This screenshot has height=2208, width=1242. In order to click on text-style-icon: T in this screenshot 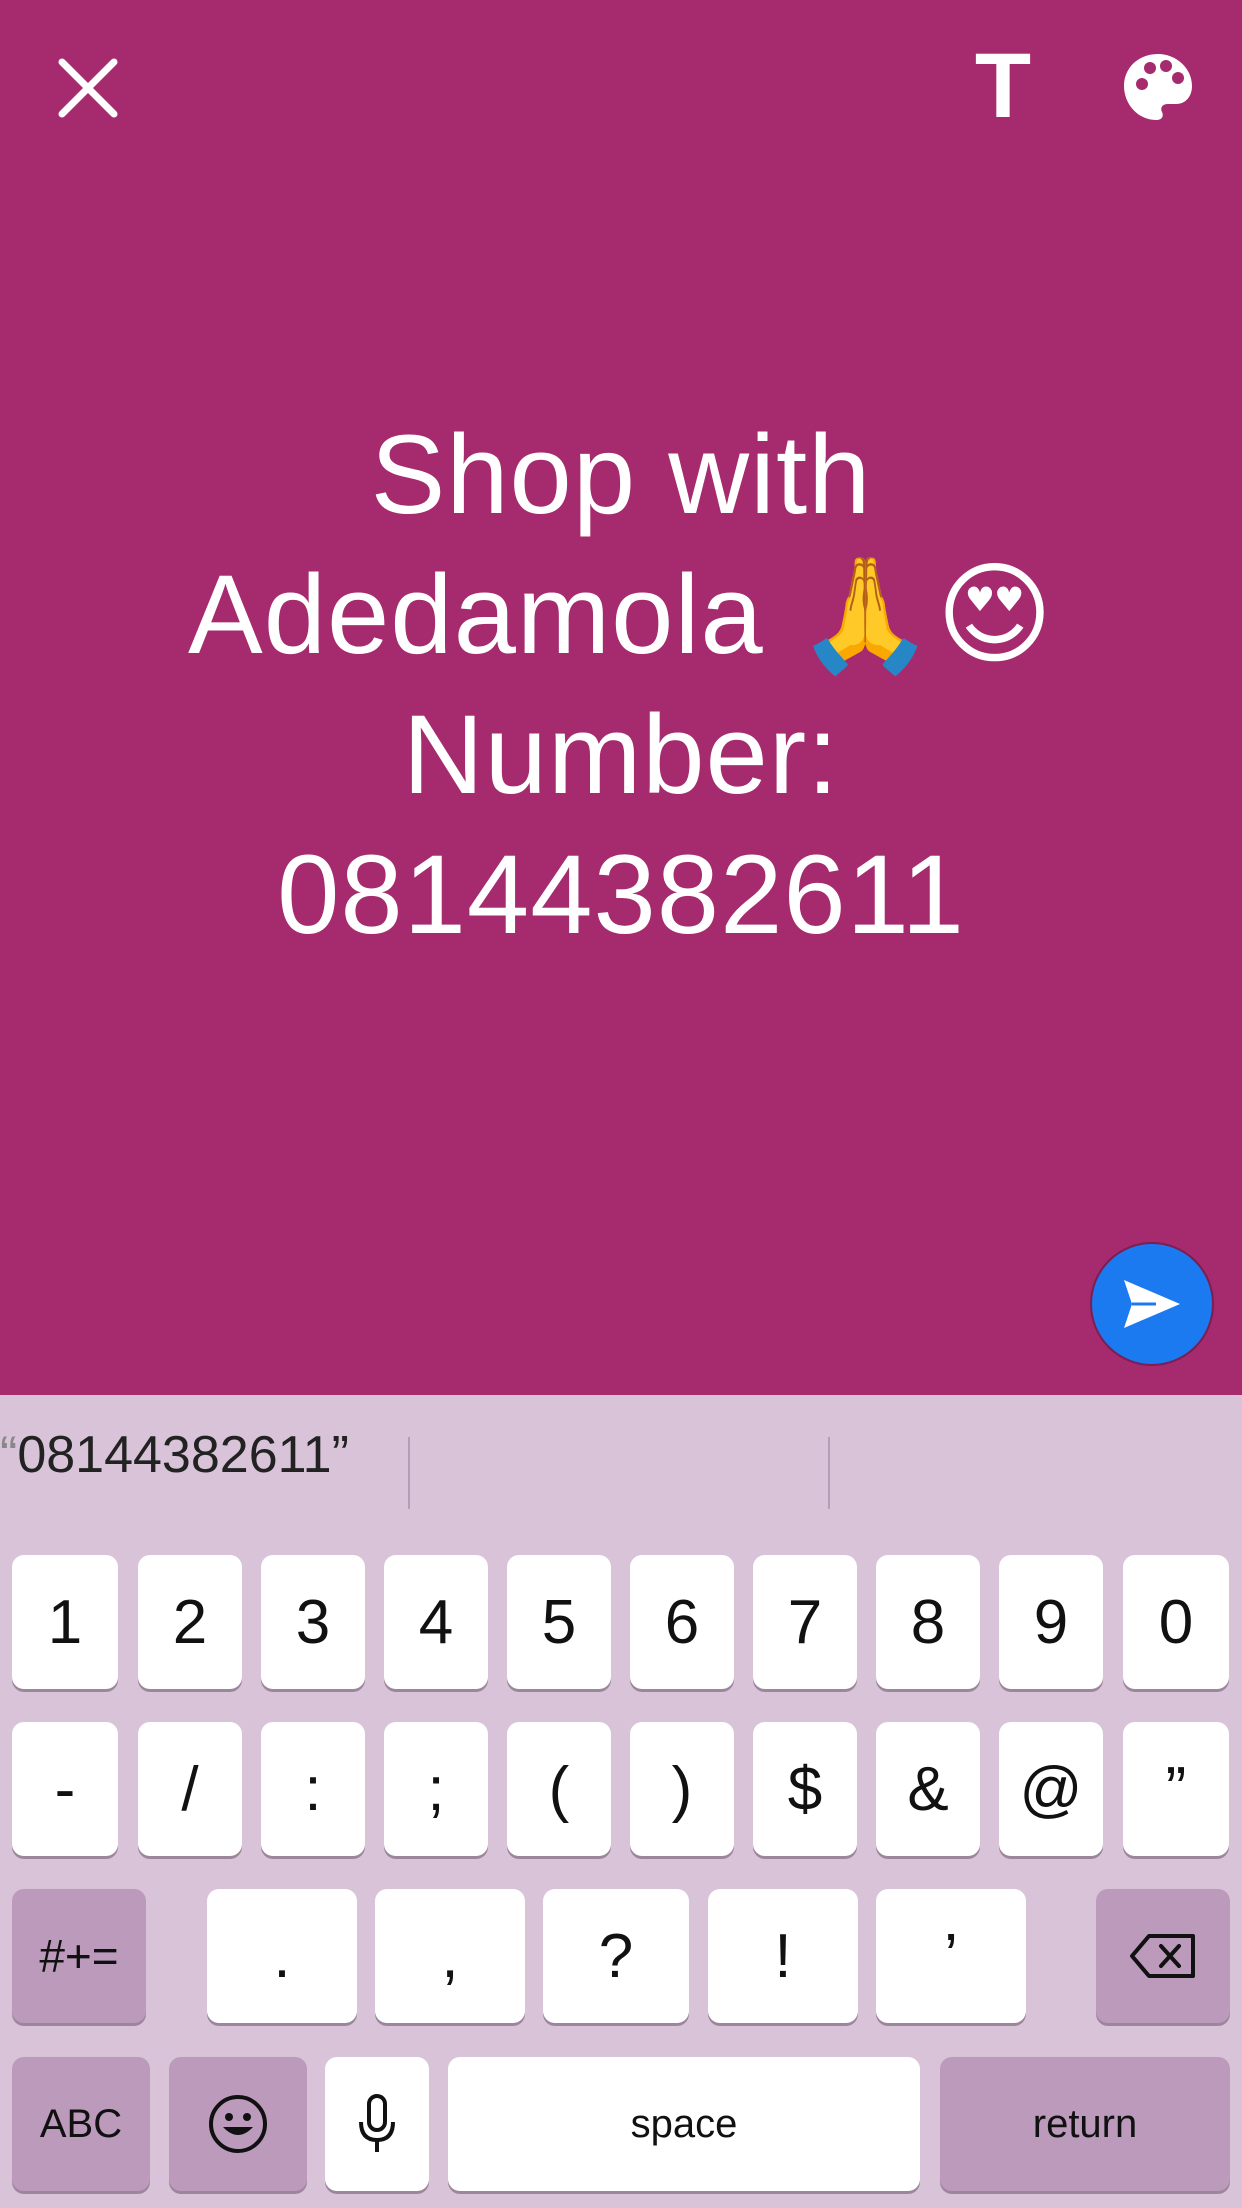, I will do `click(1003, 86)`.